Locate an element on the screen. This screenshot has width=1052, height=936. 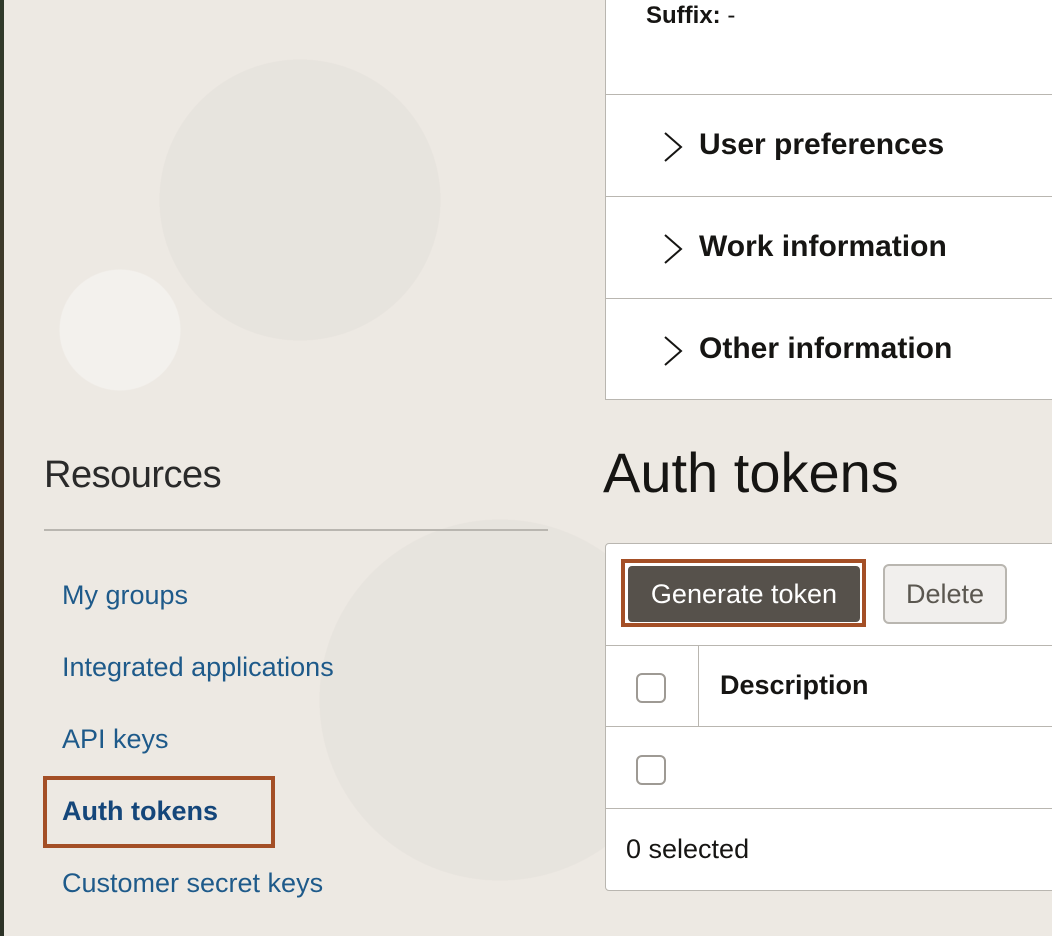
resource-link-customer-secret-keys: Customer secret keys is located at coordinates (192, 883).